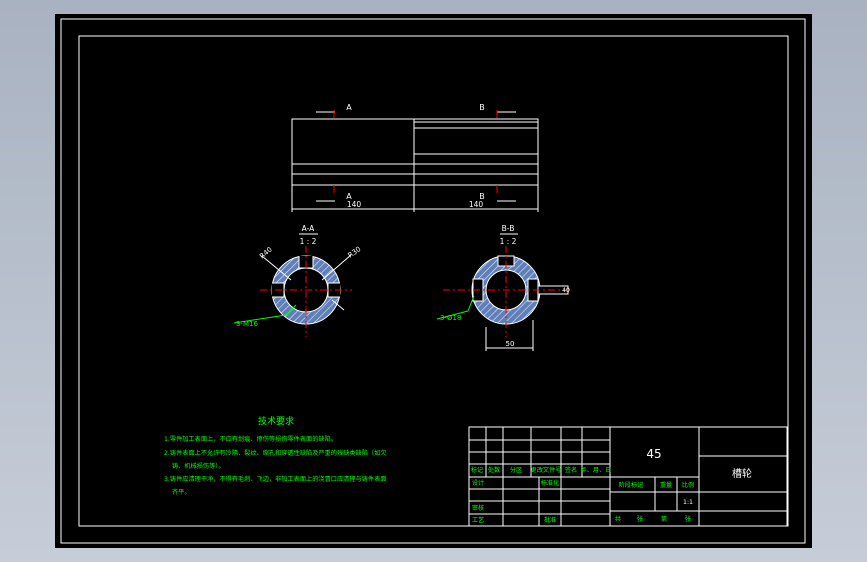 The height and width of the screenshot is (562, 867). What do you see at coordinates (308, 241) in the screenshot?
I see `section-a-scale: 1 : 2` at bounding box center [308, 241].